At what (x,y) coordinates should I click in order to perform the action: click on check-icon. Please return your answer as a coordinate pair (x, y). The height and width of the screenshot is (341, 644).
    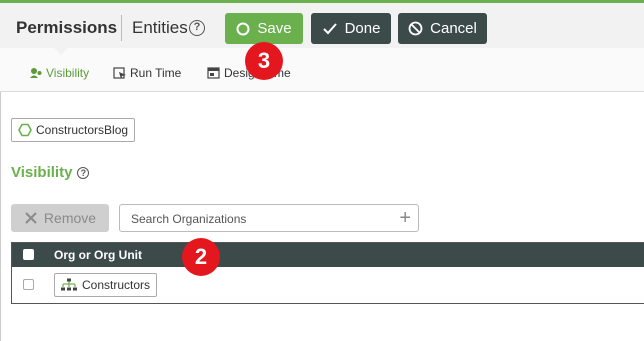
    Looking at the image, I should click on (329, 28).